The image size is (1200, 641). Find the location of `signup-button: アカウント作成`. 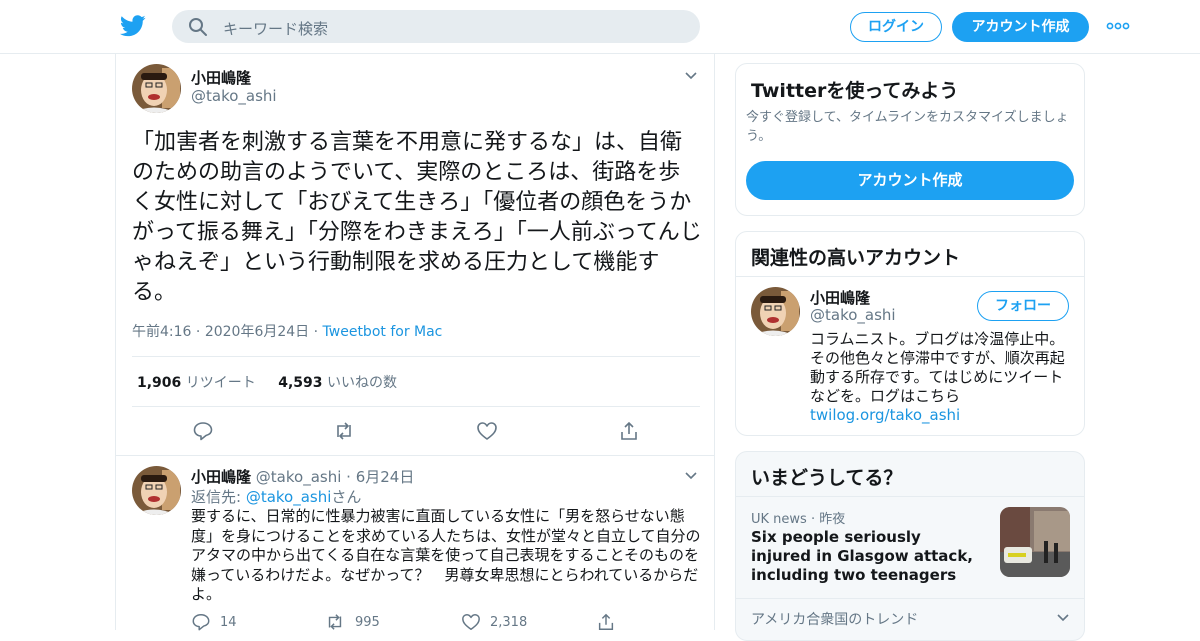

signup-button: アカウント作成 is located at coordinates (1020, 27).